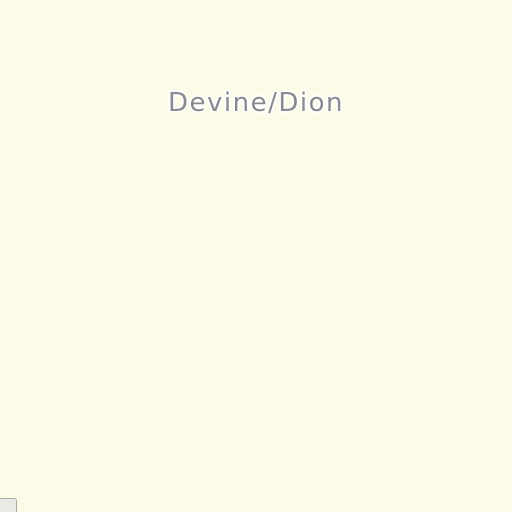 This screenshot has height=512, width=512. I want to click on map-corner-control, so click(8, 505).